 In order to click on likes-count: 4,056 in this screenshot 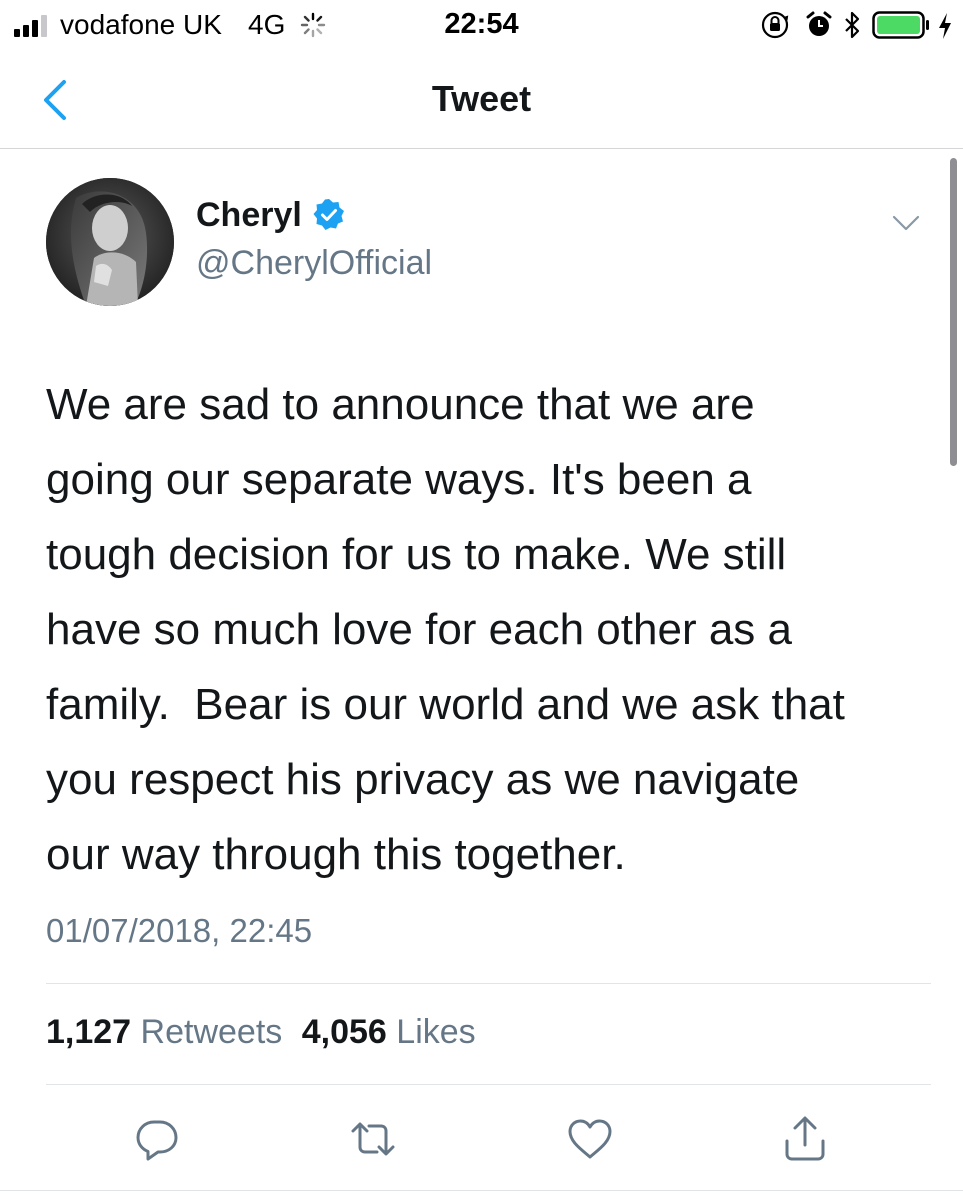, I will do `click(344, 1032)`.